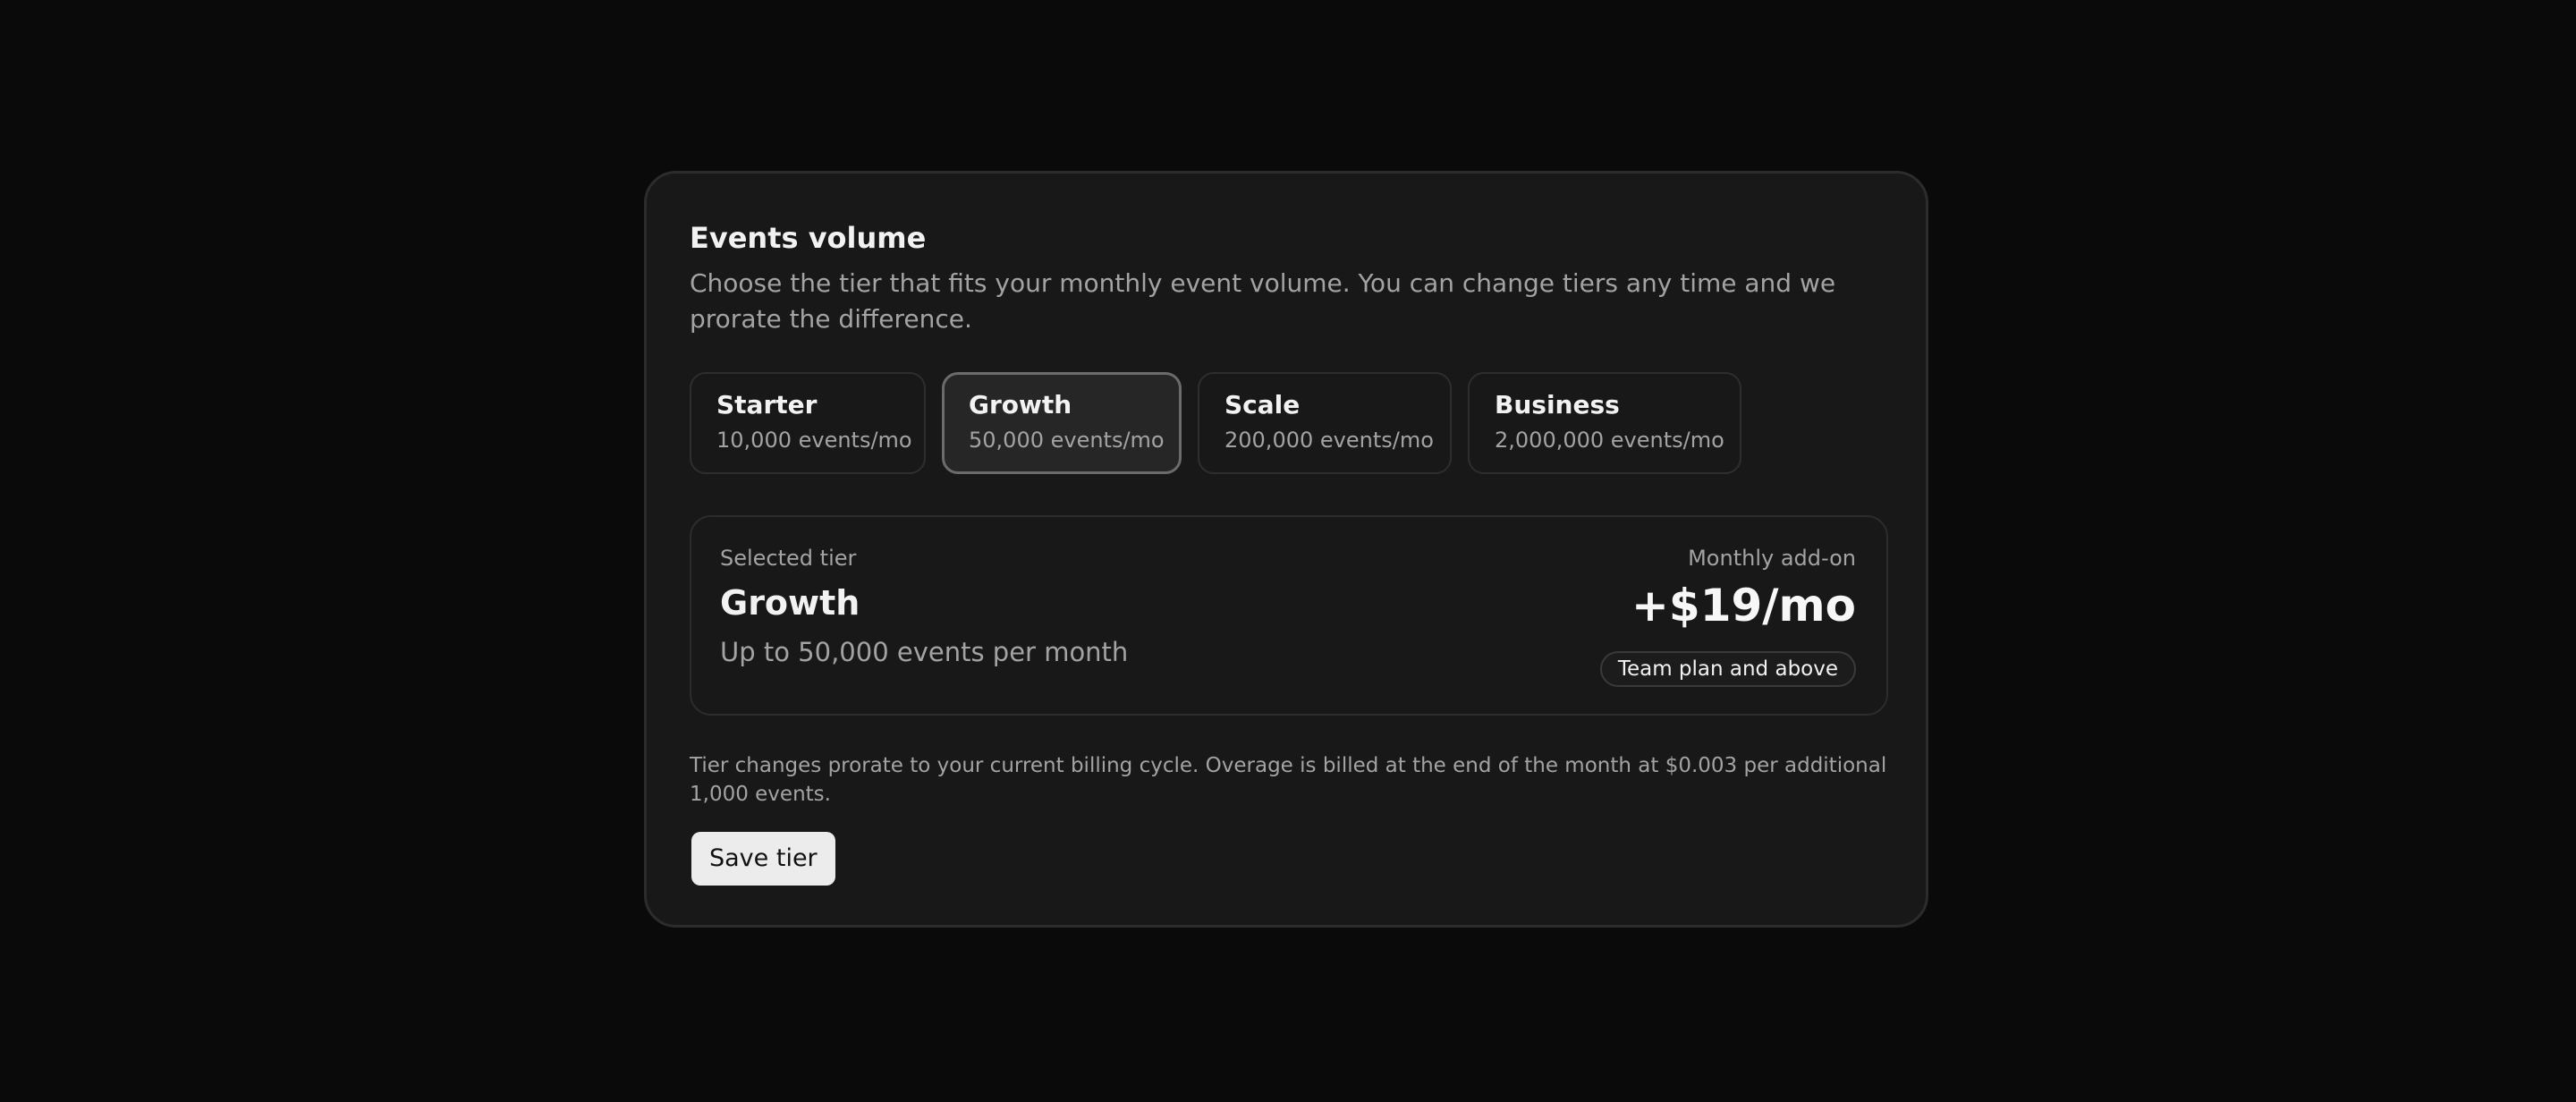 Image resolution: width=2576 pixels, height=1102 pixels. I want to click on tier-option-growth: Growth 50,000 events/mo, so click(1062, 423).